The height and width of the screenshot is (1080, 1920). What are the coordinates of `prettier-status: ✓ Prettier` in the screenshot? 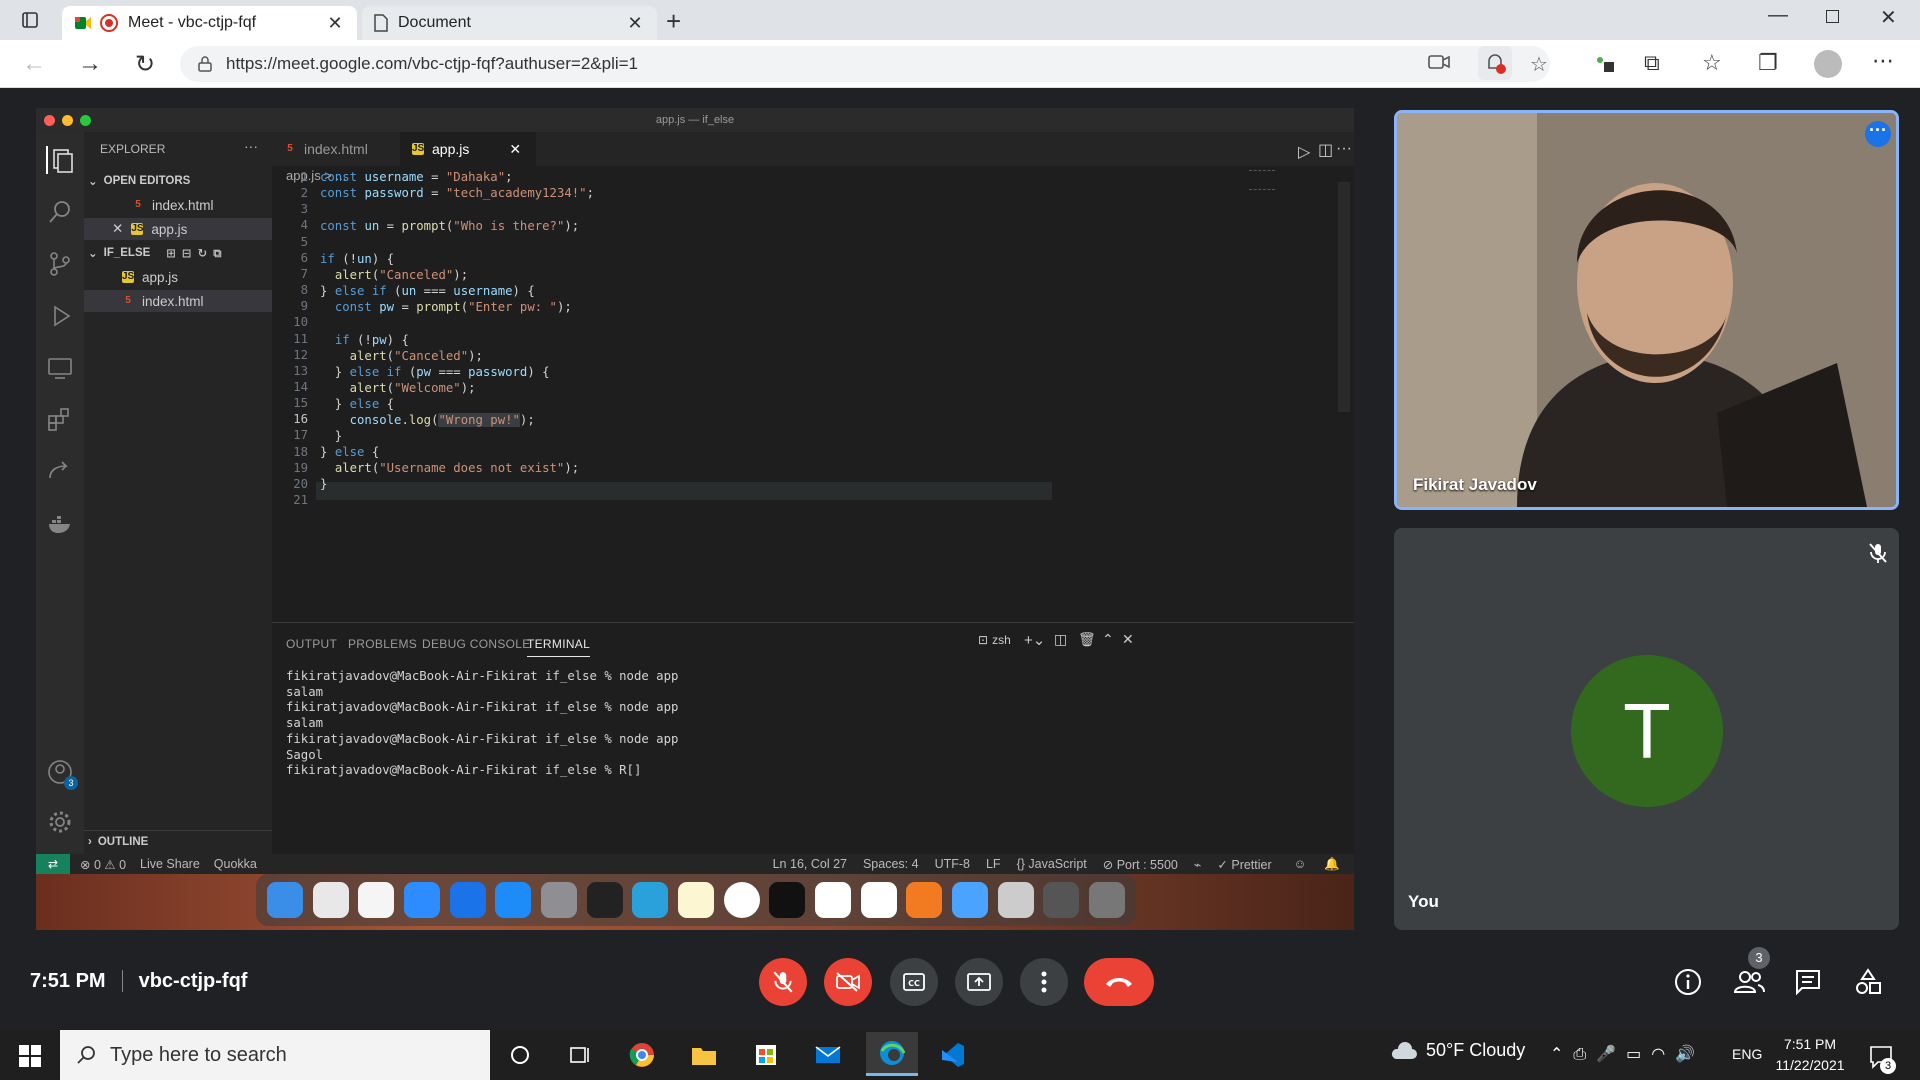 It's located at (1244, 864).